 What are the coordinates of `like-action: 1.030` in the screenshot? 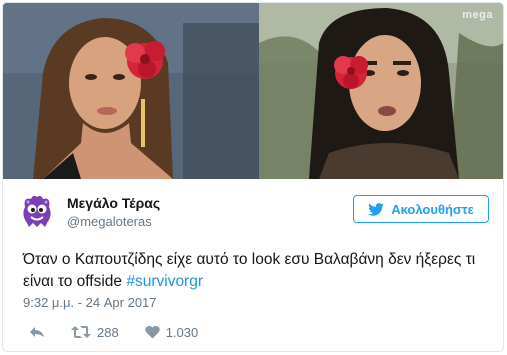 It's located at (171, 332).